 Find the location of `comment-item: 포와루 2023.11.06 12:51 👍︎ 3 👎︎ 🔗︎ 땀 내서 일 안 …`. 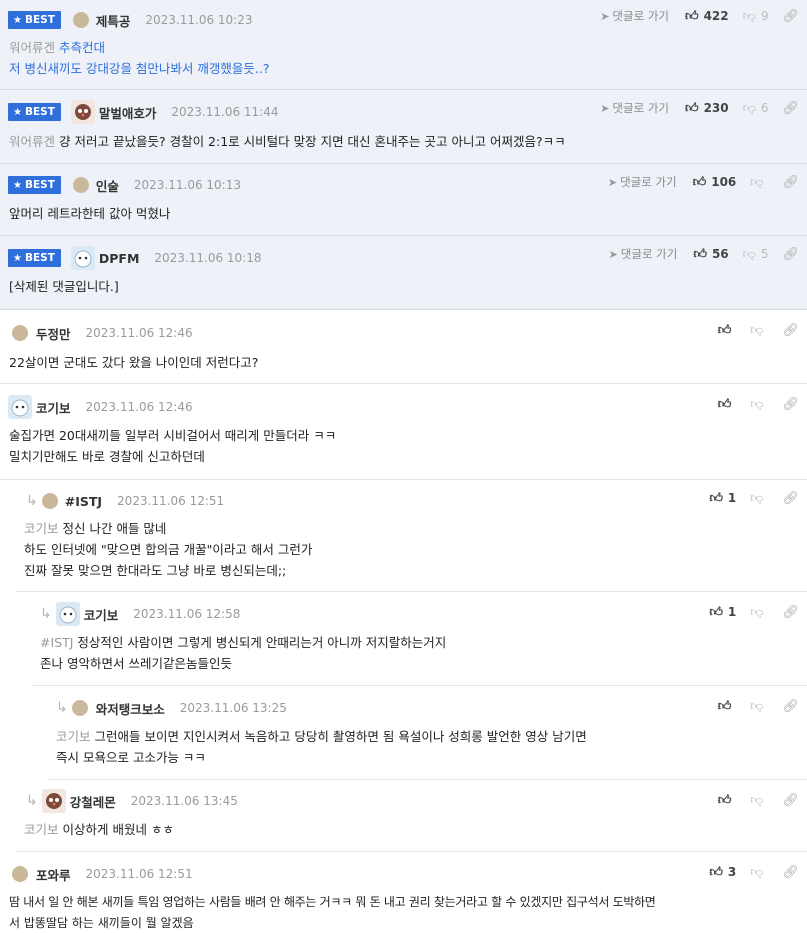

comment-item: 포와루 2023.11.06 12:51 👍︎ 3 👎︎ 🔗︎ 땀 내서 일 안 … is located at coordinates (404, 897).